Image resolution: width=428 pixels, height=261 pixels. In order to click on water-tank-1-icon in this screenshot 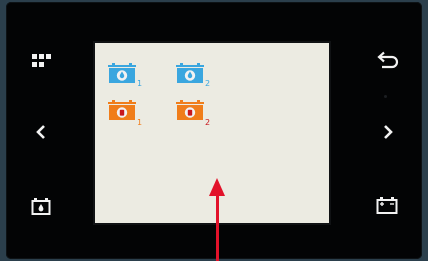, I will do `click(123, 73)`.